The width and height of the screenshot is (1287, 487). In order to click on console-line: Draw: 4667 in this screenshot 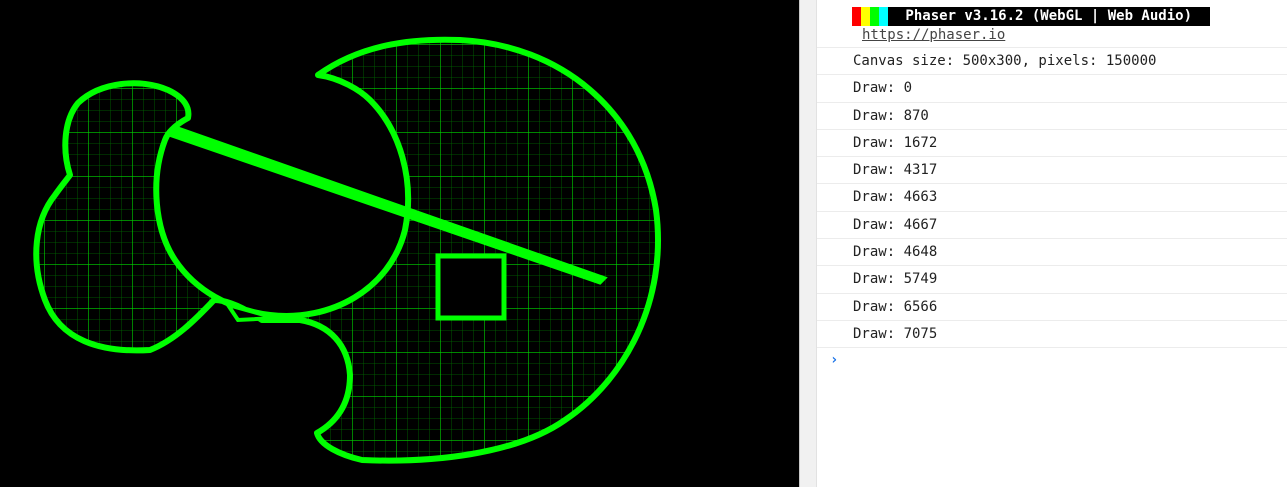, I will do `click(1052, 226)`.